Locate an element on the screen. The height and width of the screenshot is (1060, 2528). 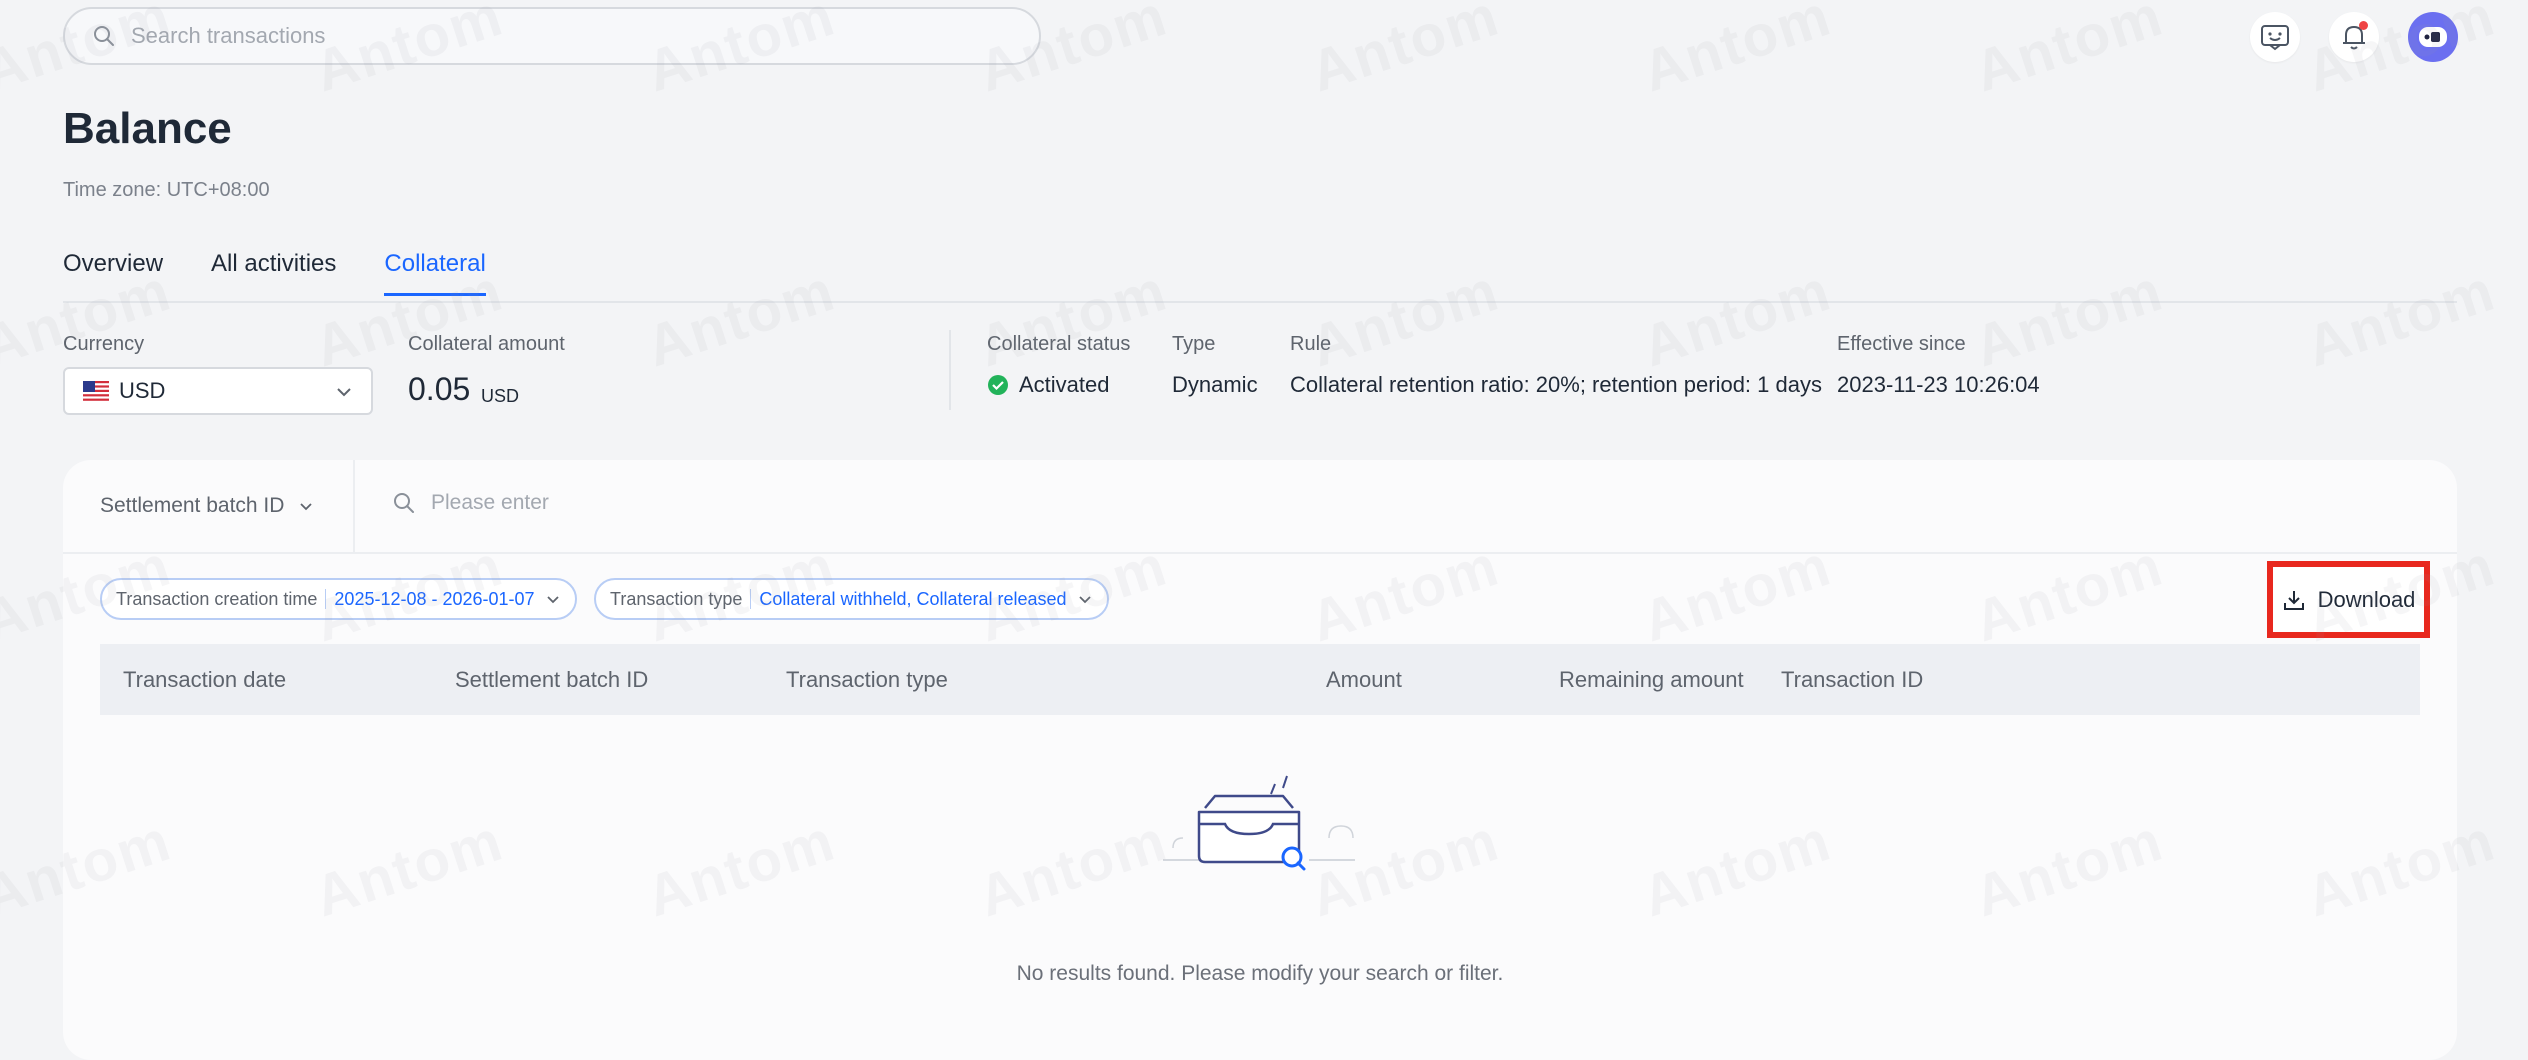
tab-bar: Overview All activities Collateral is located at coordinates (298, 273).